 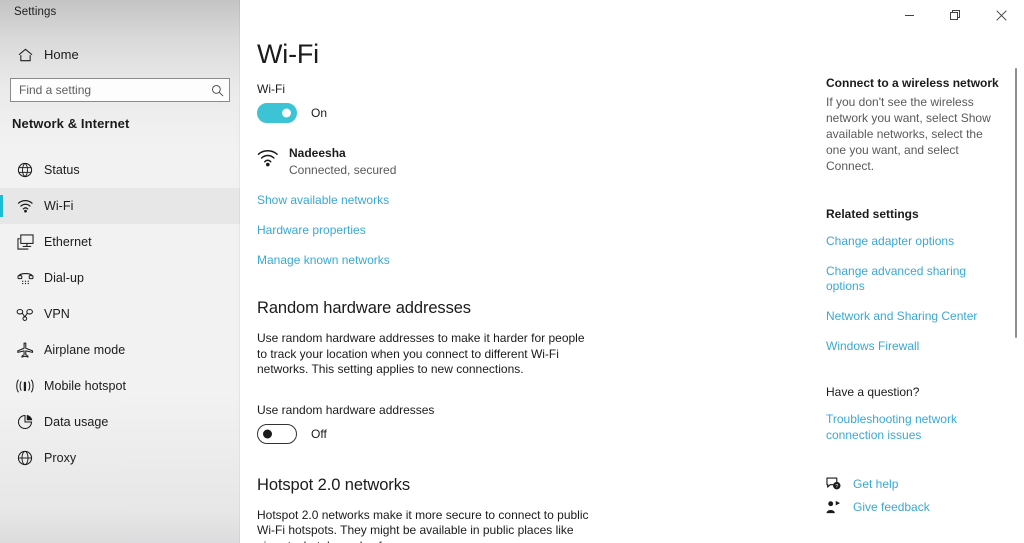 What do you see at coordinates (901, 316) in the screenshot?
I see `network-and-sharing-center-link: Network and Sharing Center` at bounding box center [901, 316].